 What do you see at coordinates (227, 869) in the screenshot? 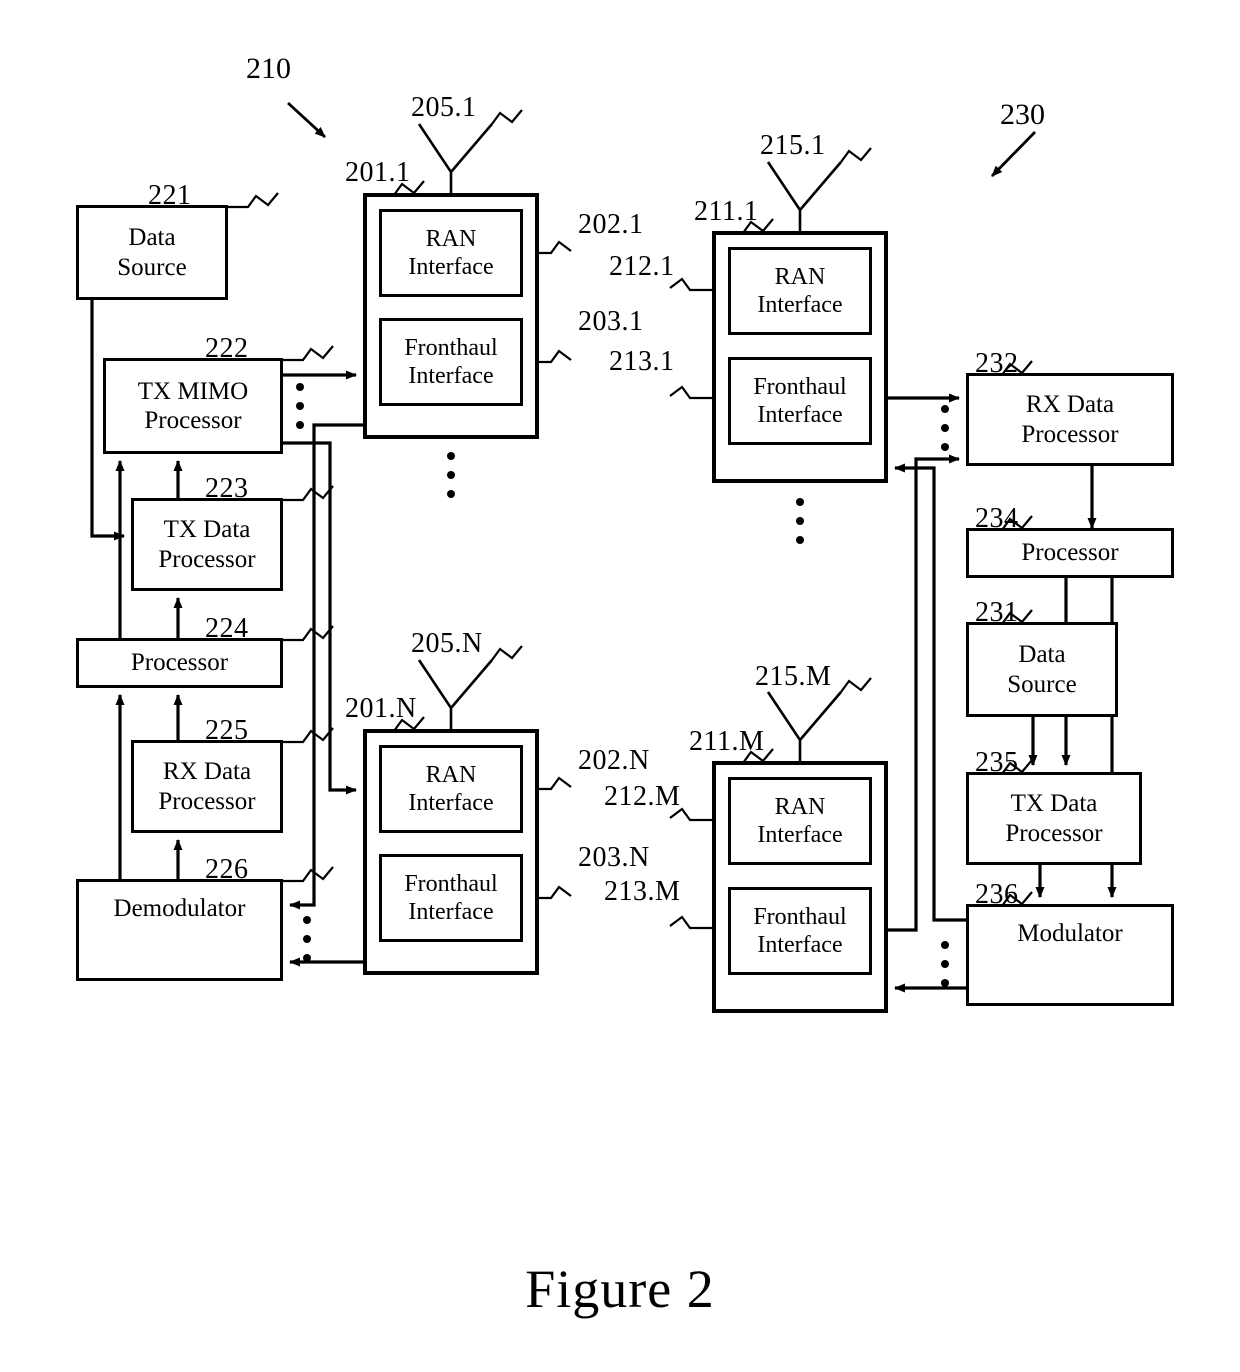
I see `ref-226: 226` at bounding box center [227, 869].